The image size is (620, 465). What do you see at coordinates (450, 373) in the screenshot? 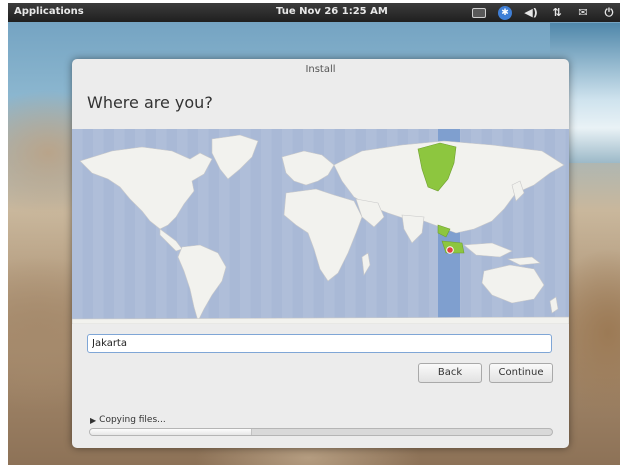
I see `back-button: Back` at bounding box center [450, 373].